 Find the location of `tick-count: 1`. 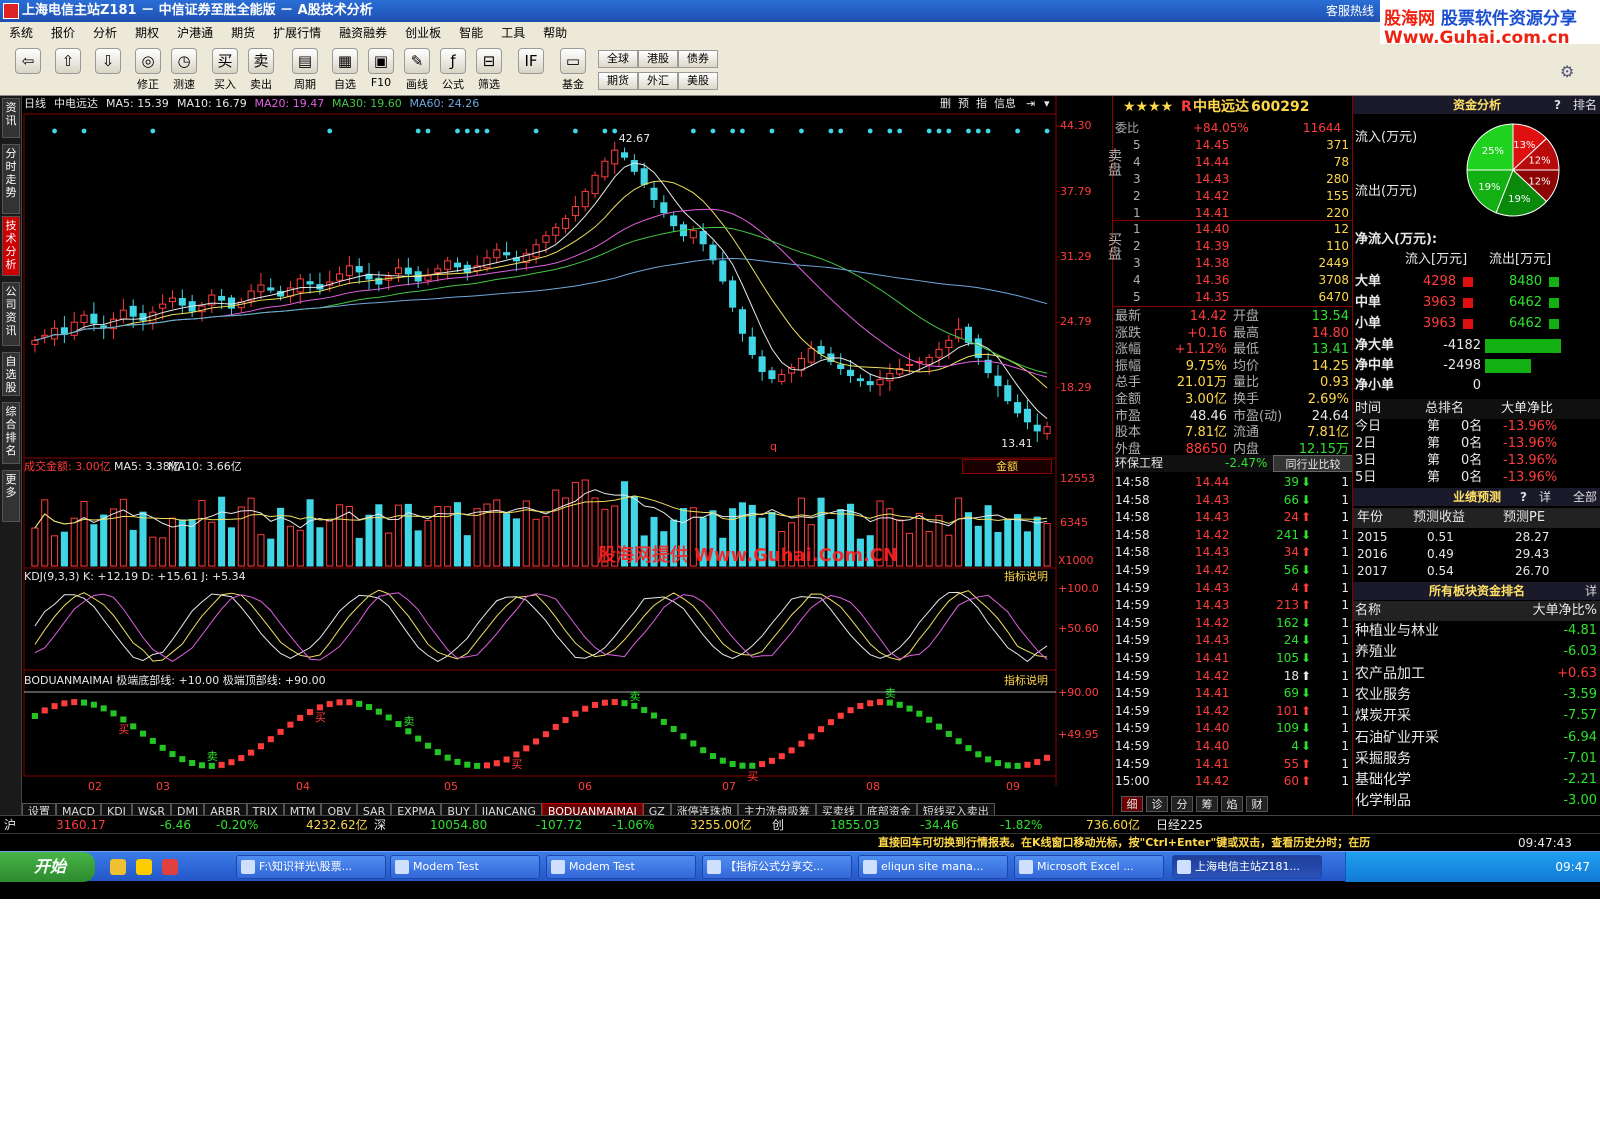

tick-count: 1 is located at coordinates (1345, 640).